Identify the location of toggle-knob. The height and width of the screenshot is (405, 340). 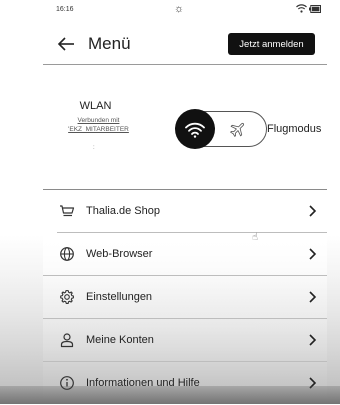
(195, 129).